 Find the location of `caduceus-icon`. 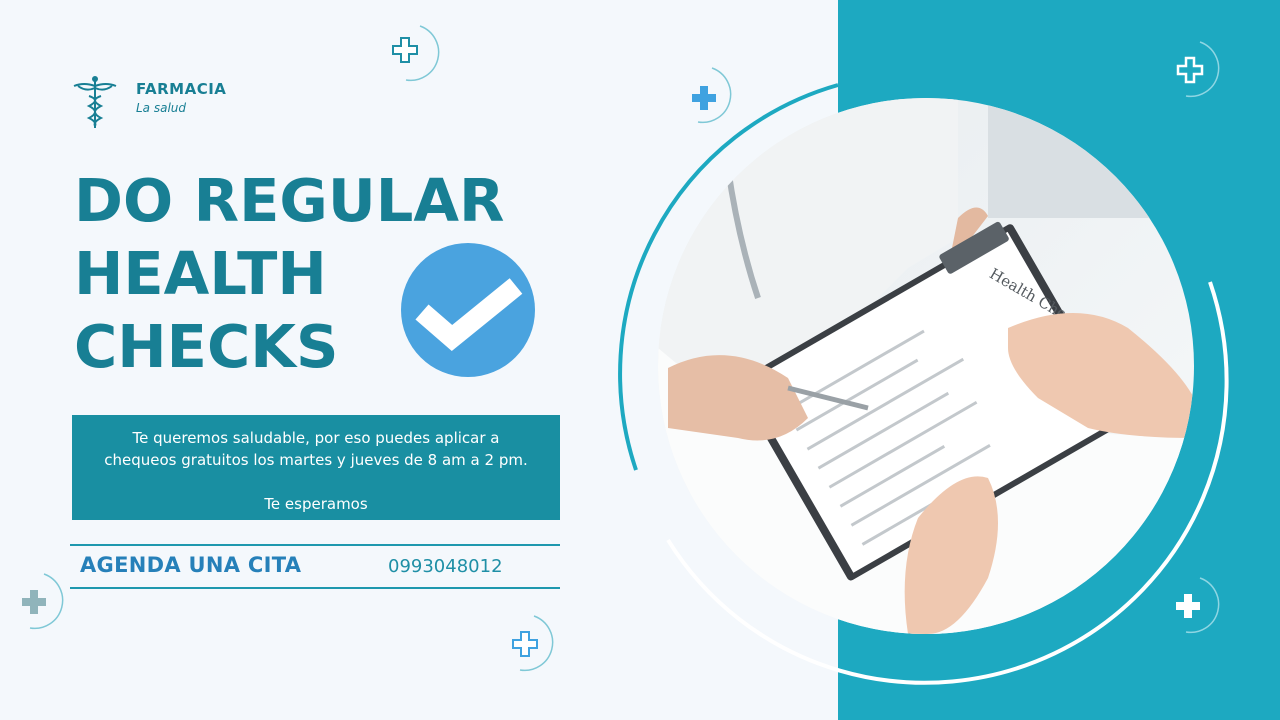

caduceus-icon is located at coordinates (95, 102).